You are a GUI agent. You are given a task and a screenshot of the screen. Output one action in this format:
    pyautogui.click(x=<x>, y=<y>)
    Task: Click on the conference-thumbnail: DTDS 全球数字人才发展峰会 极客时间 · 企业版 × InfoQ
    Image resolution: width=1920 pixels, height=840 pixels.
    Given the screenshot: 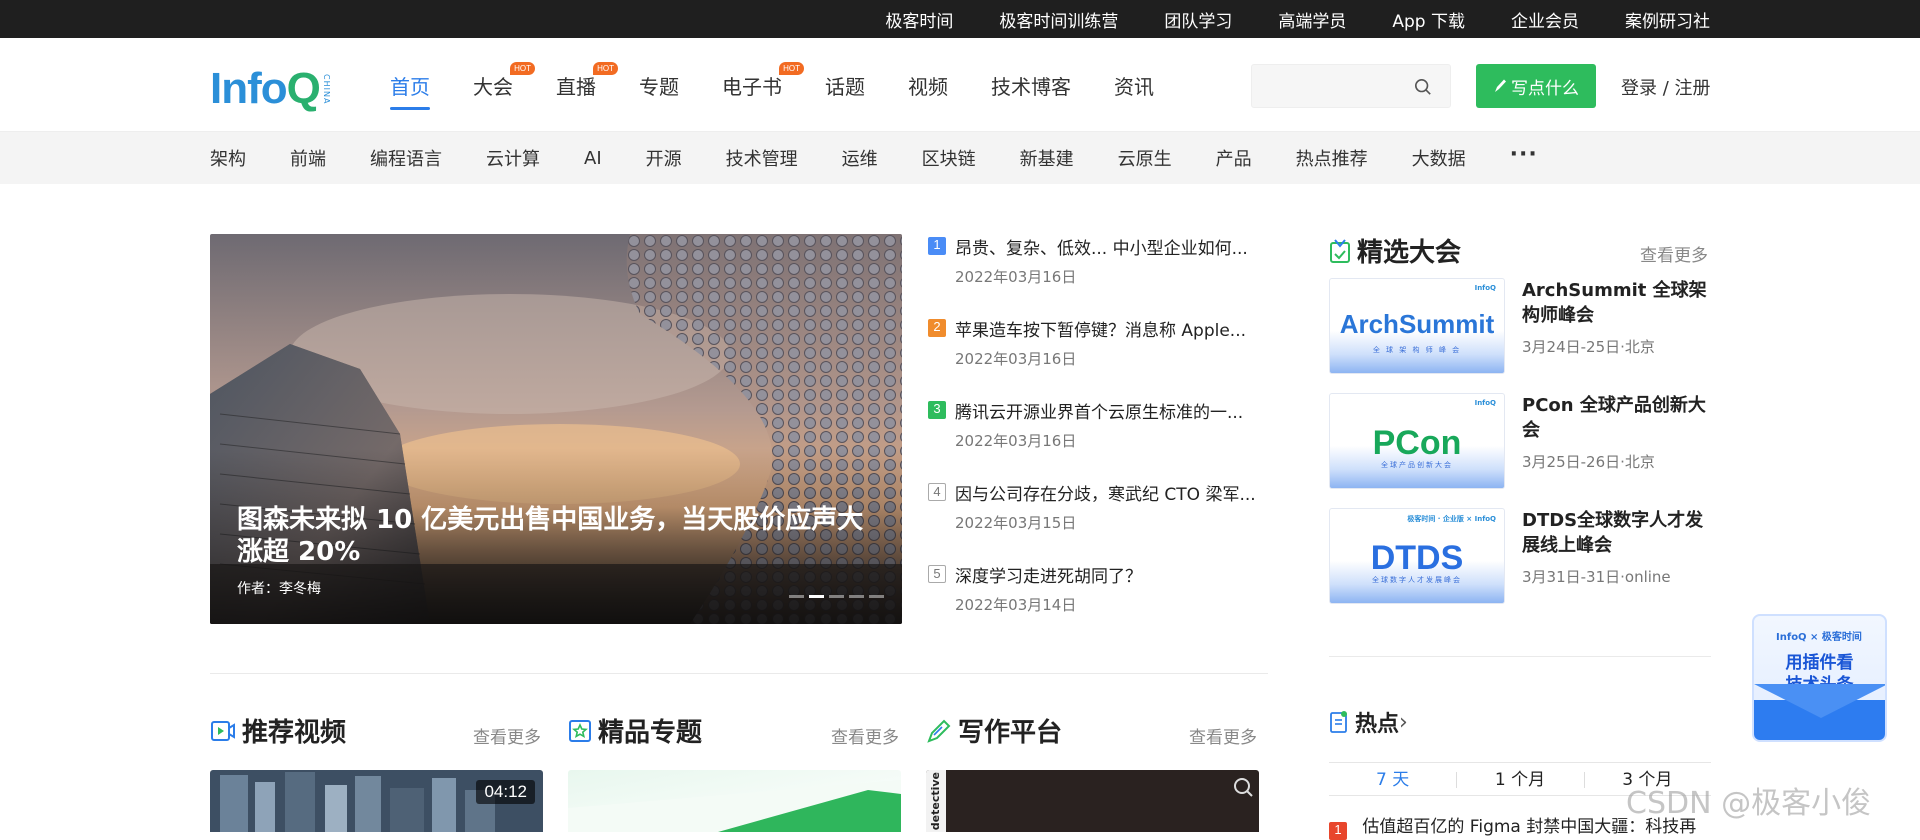 What is the action you would take?
    pyautogui.click(x=1417, y=556)
    